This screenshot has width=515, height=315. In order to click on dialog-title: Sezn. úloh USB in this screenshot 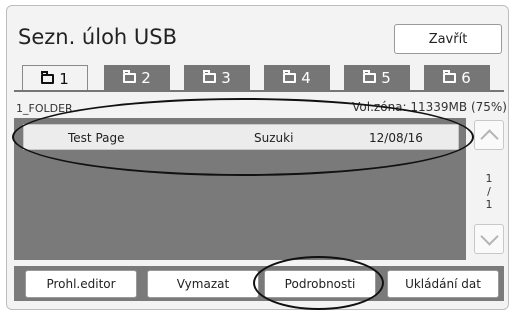, I will do `click(98, 37)`.